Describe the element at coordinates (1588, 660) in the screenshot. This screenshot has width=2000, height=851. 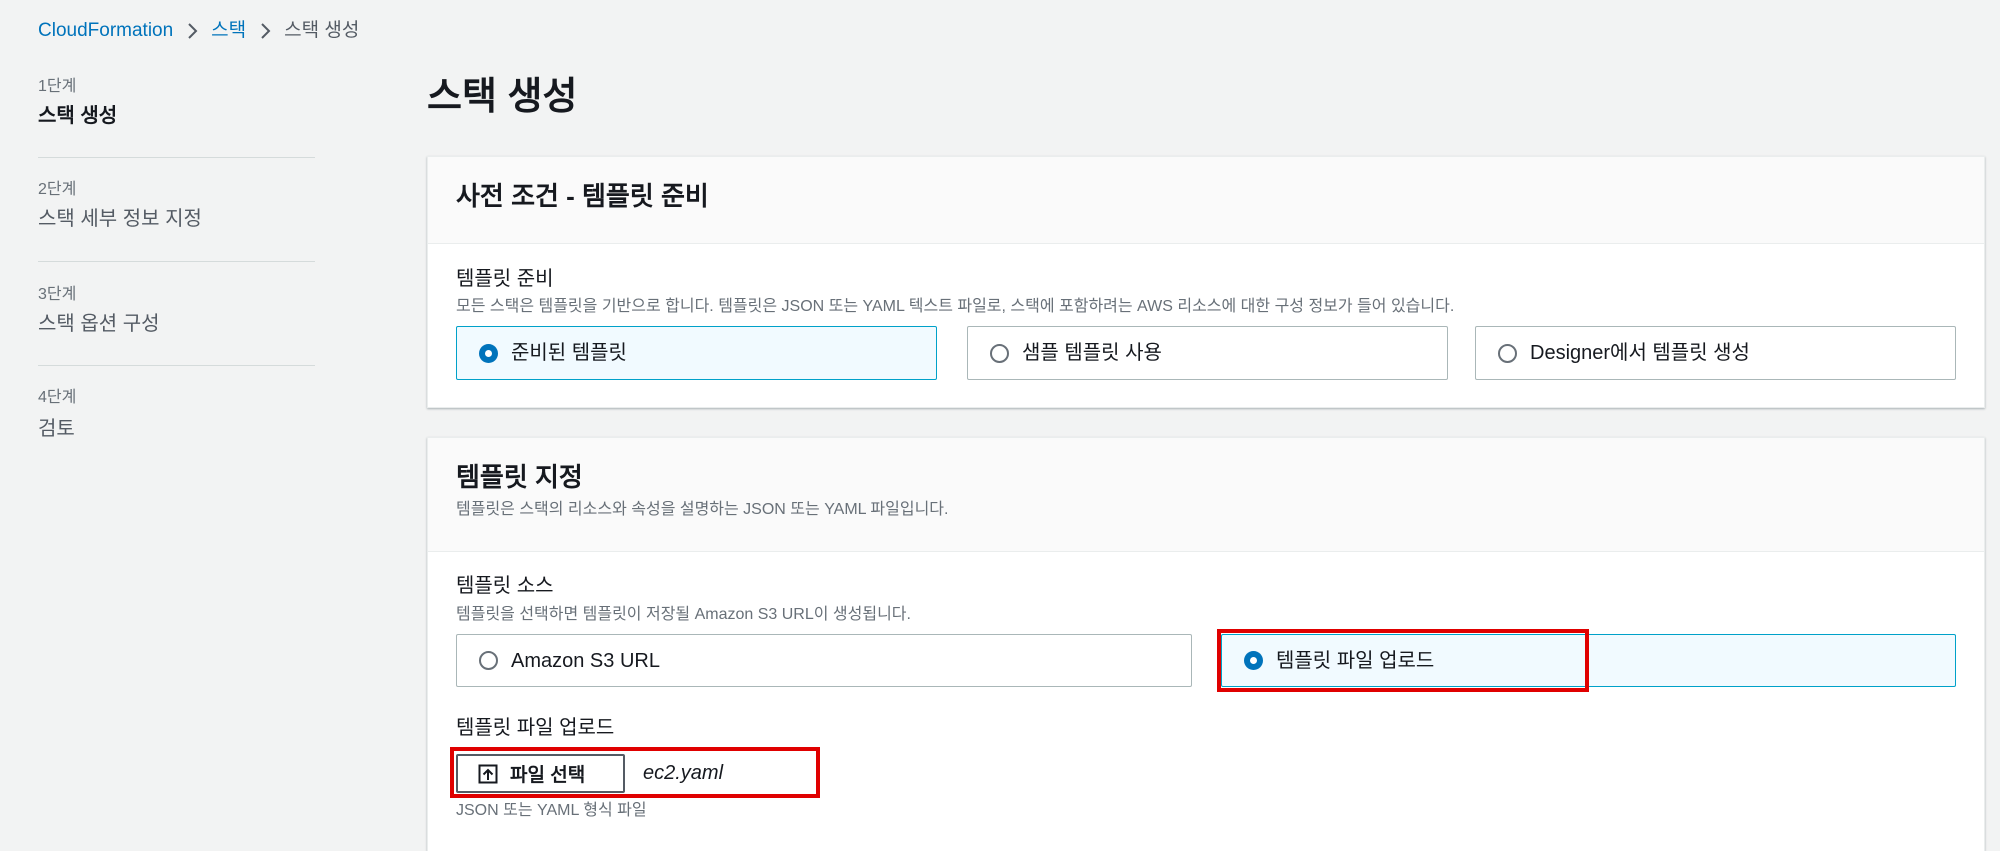
I see `tile-upload-template-file: 템플릿 파일 업로드` at that location.